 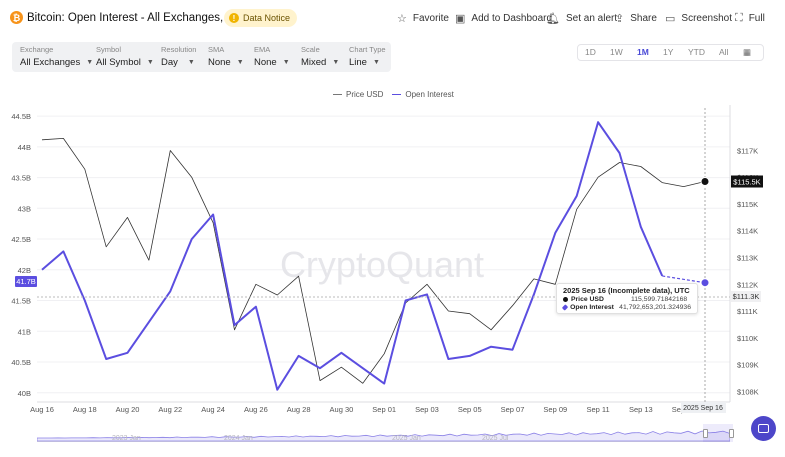 What do you see at coordinates (747, 231) in the screenshot?
I see `right-tick-label: $114K` at bounding box center [747, 231].